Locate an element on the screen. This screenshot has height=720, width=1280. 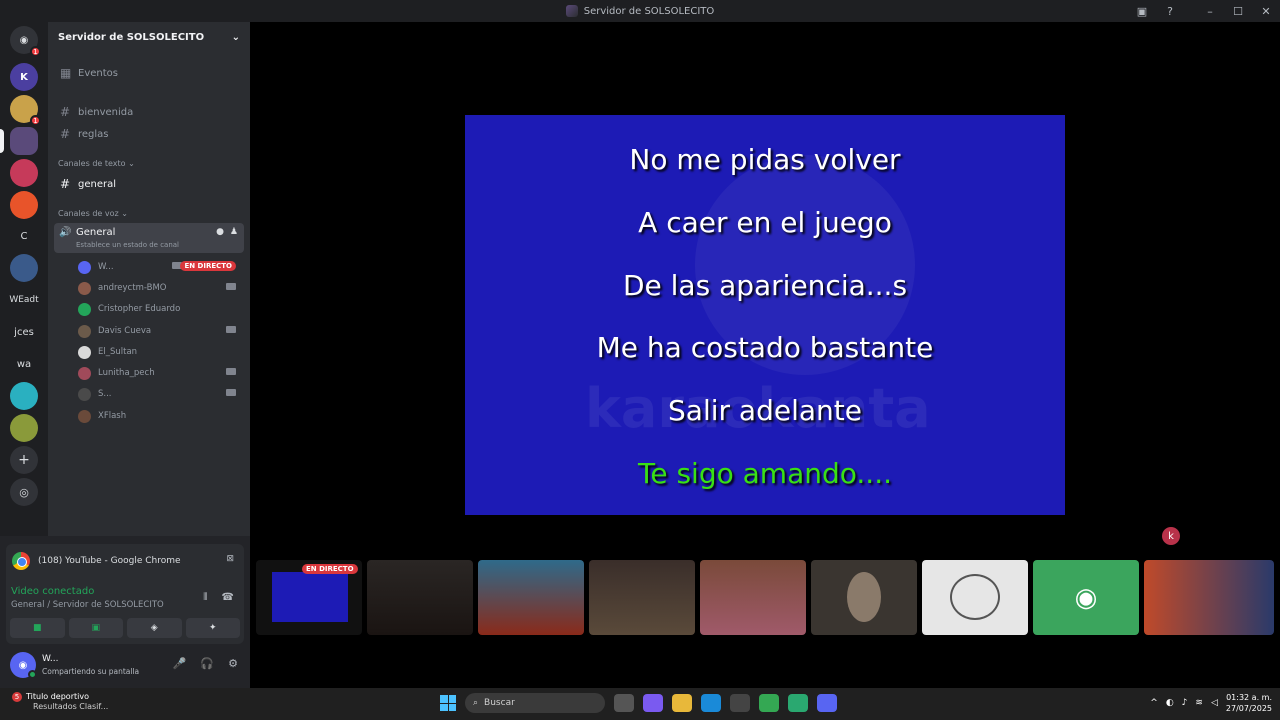
chrome-taskbar-icon is located at coordinates (769, 703).